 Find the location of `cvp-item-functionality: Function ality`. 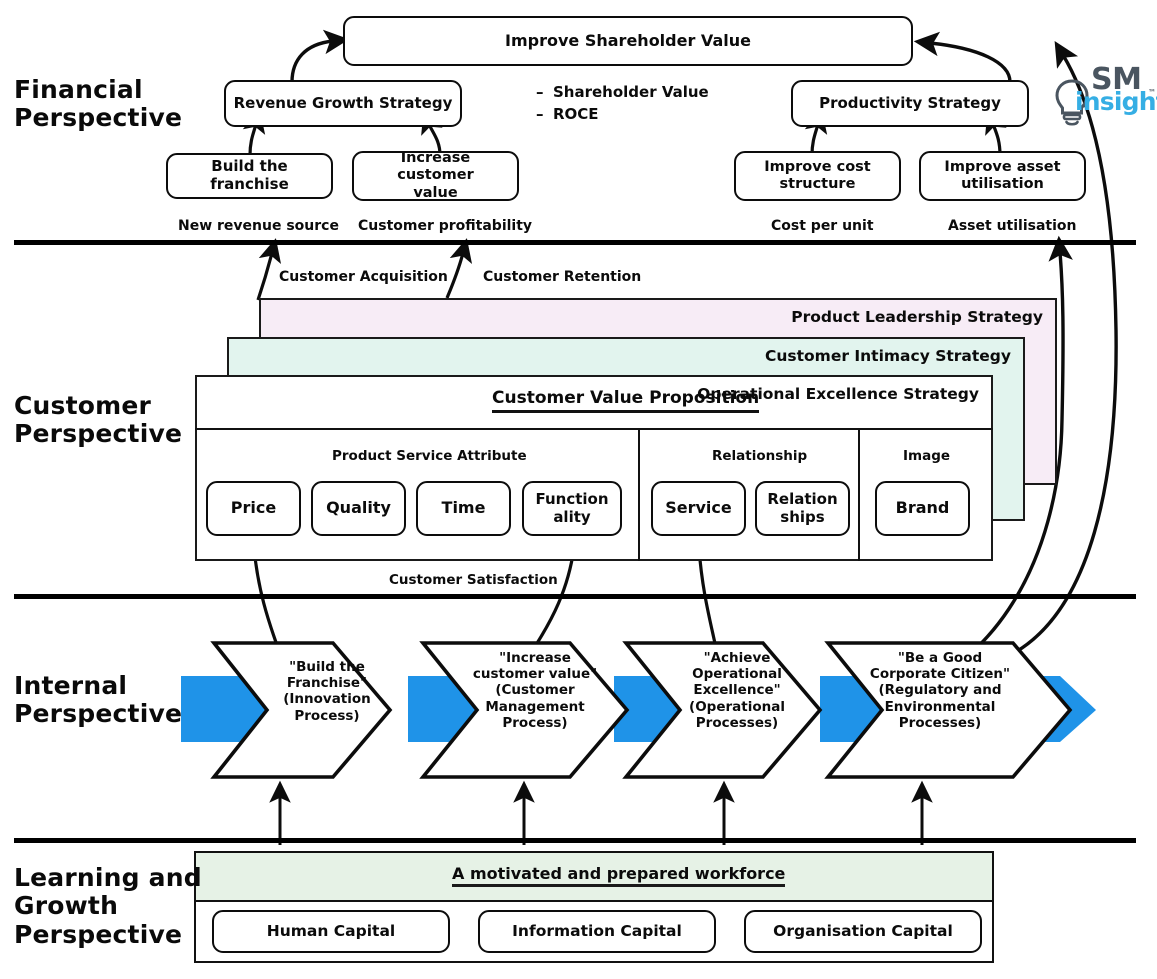

cvp-item-functionality: Function ality is located at coordinates (572, 508).